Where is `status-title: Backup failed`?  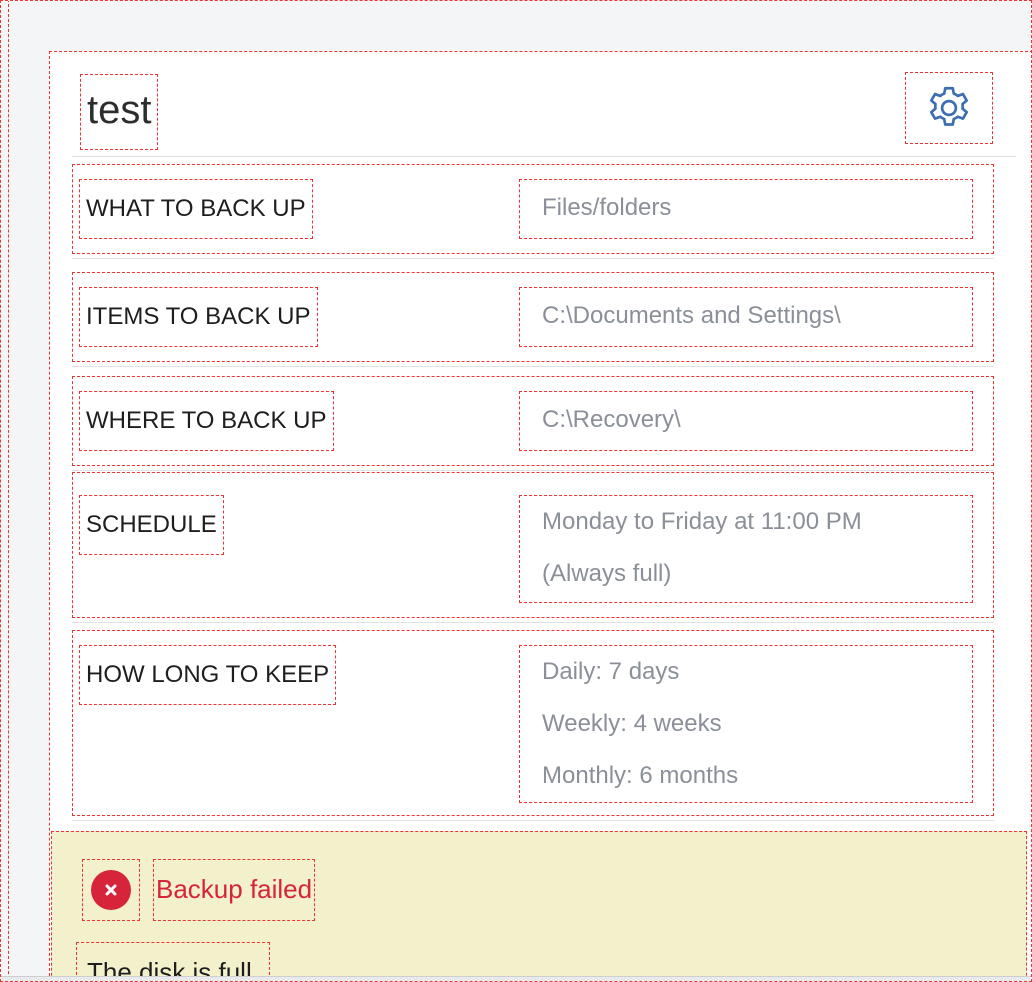 status-title: Backup failed is located at coordinates (234, 890).